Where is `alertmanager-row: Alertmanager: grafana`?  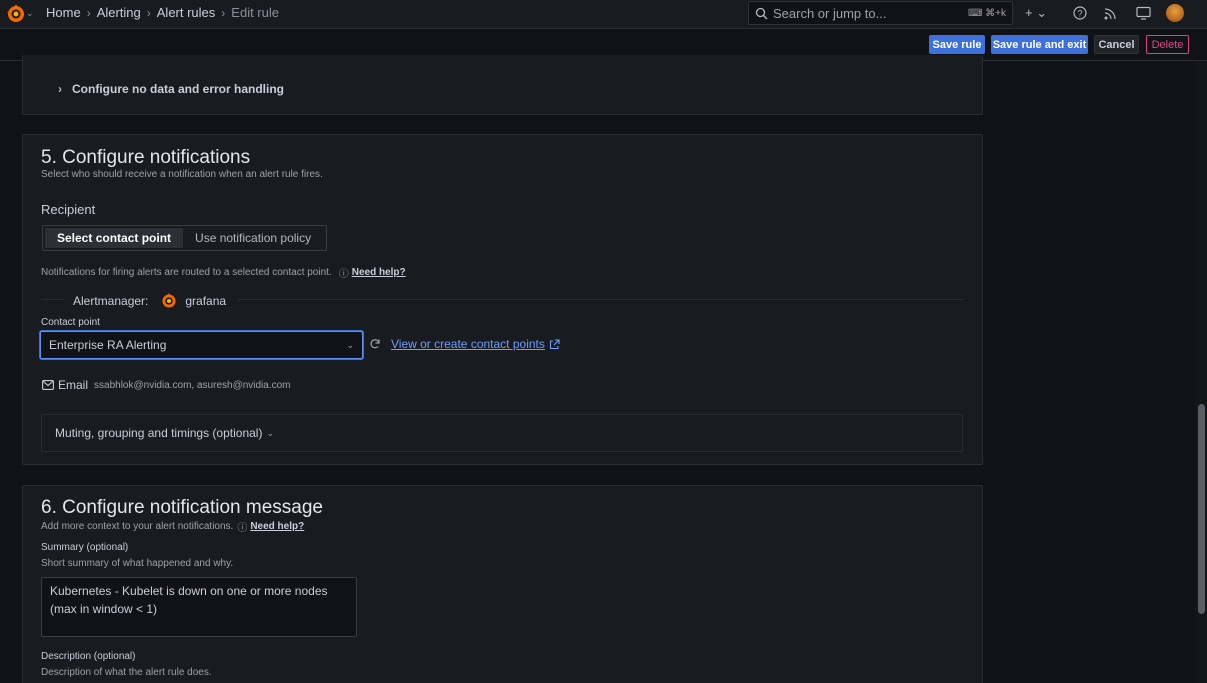
alertmanager-row: Alertmanager: grafana is located at coordinates (149, 301).